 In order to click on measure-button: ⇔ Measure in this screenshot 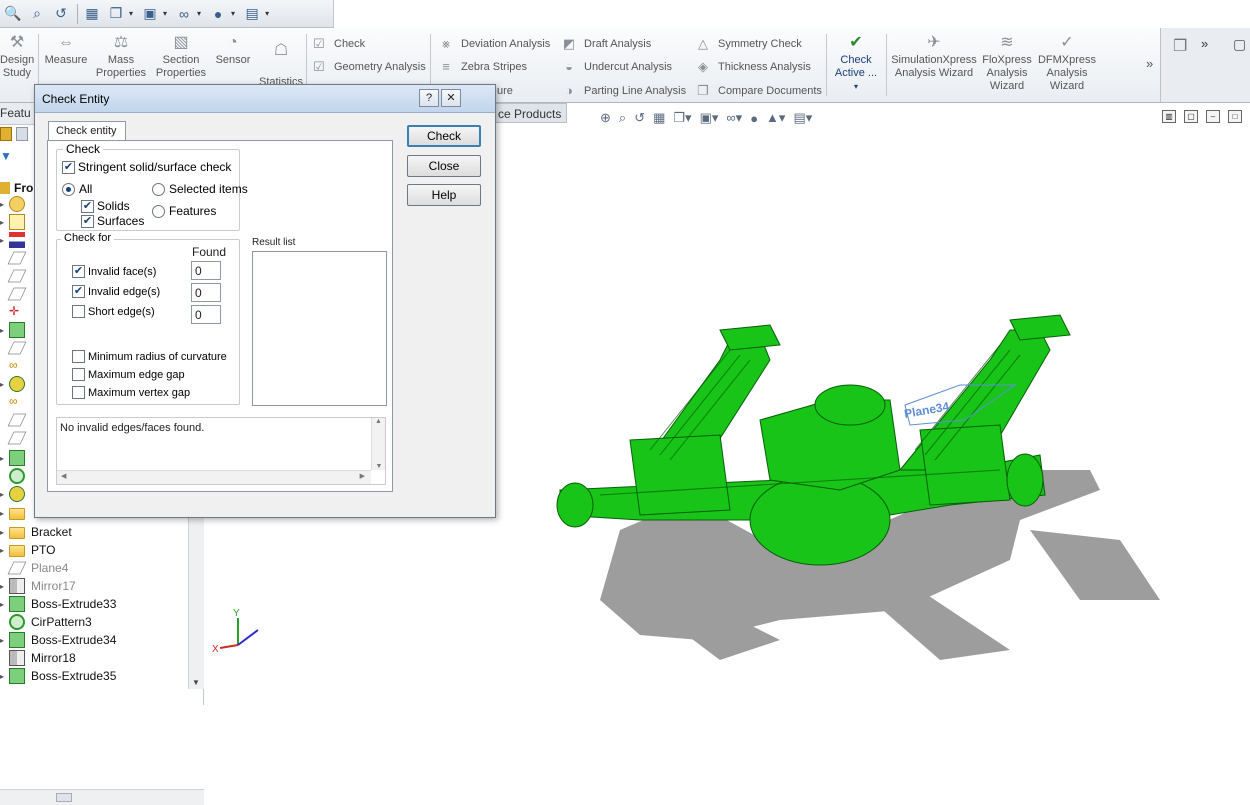, I will do `click(66, 50)`.